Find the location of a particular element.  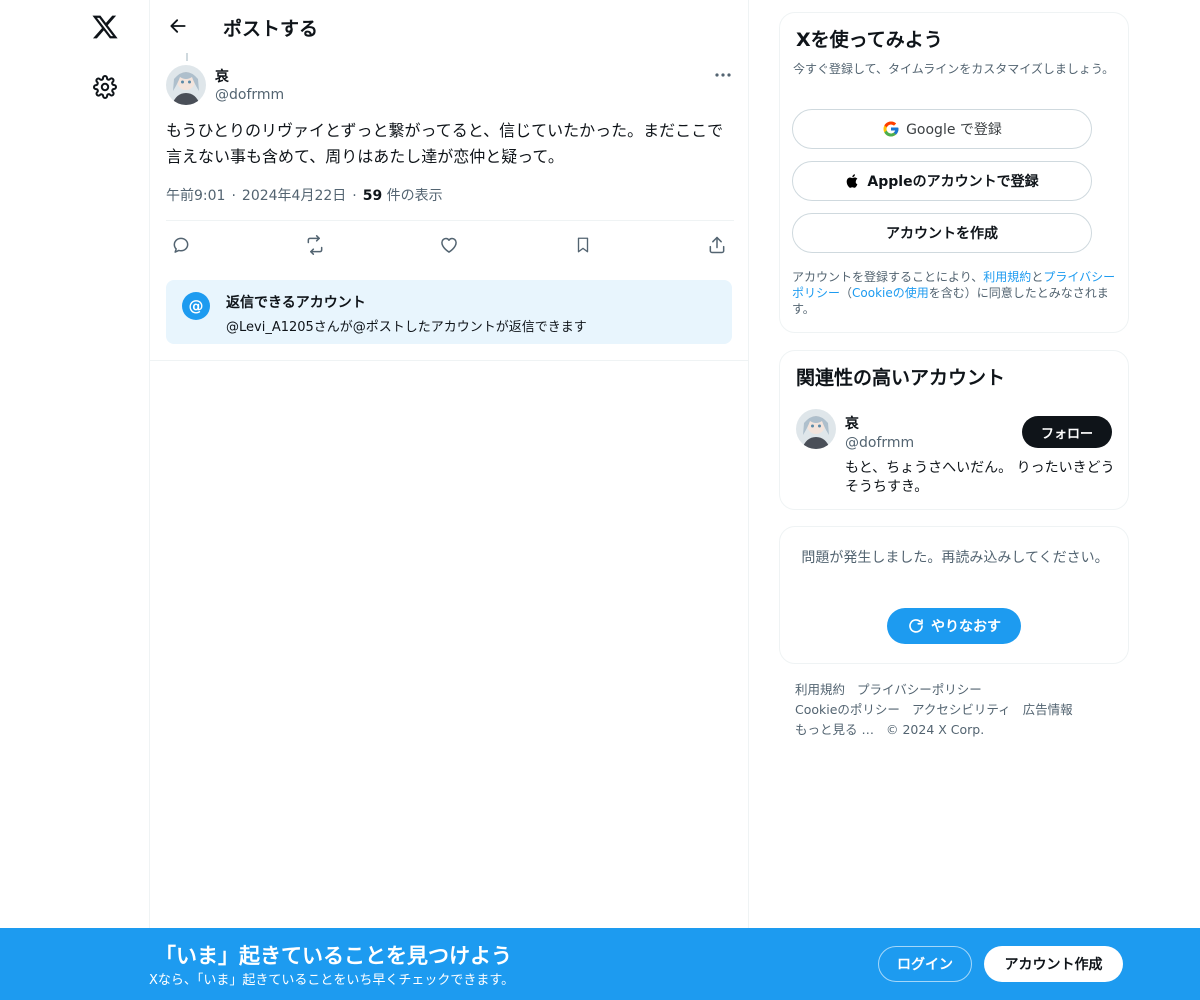

related-account-name: 哀 is located at coordinates (852, 423).